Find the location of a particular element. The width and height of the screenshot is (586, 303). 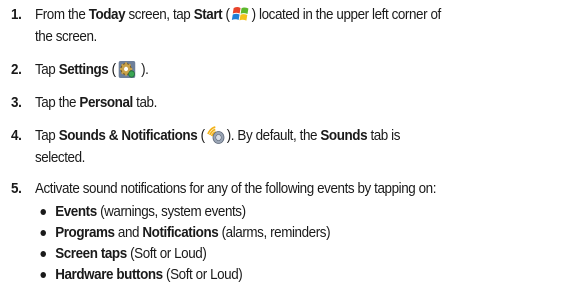

item-text: (warnings, system events) is located at coordinates (171, 212).